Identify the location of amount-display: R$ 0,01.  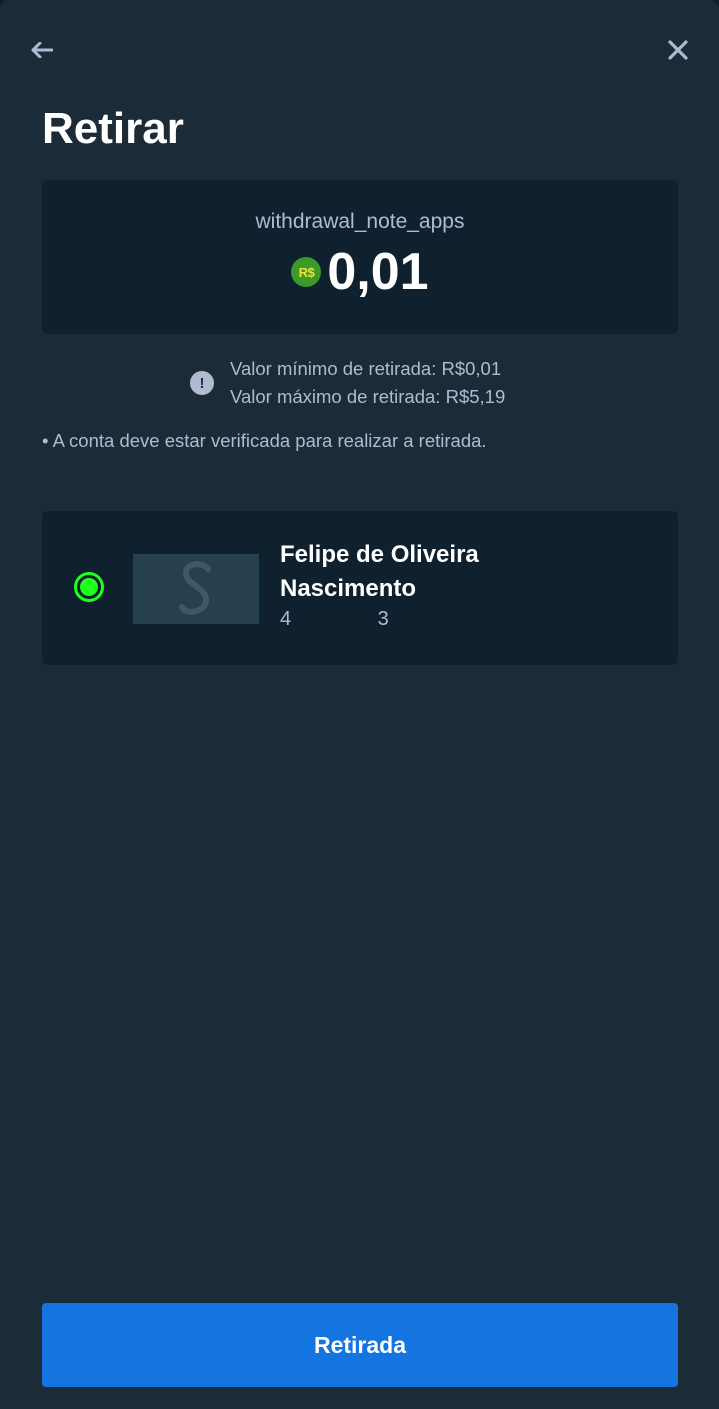
(360, 272).